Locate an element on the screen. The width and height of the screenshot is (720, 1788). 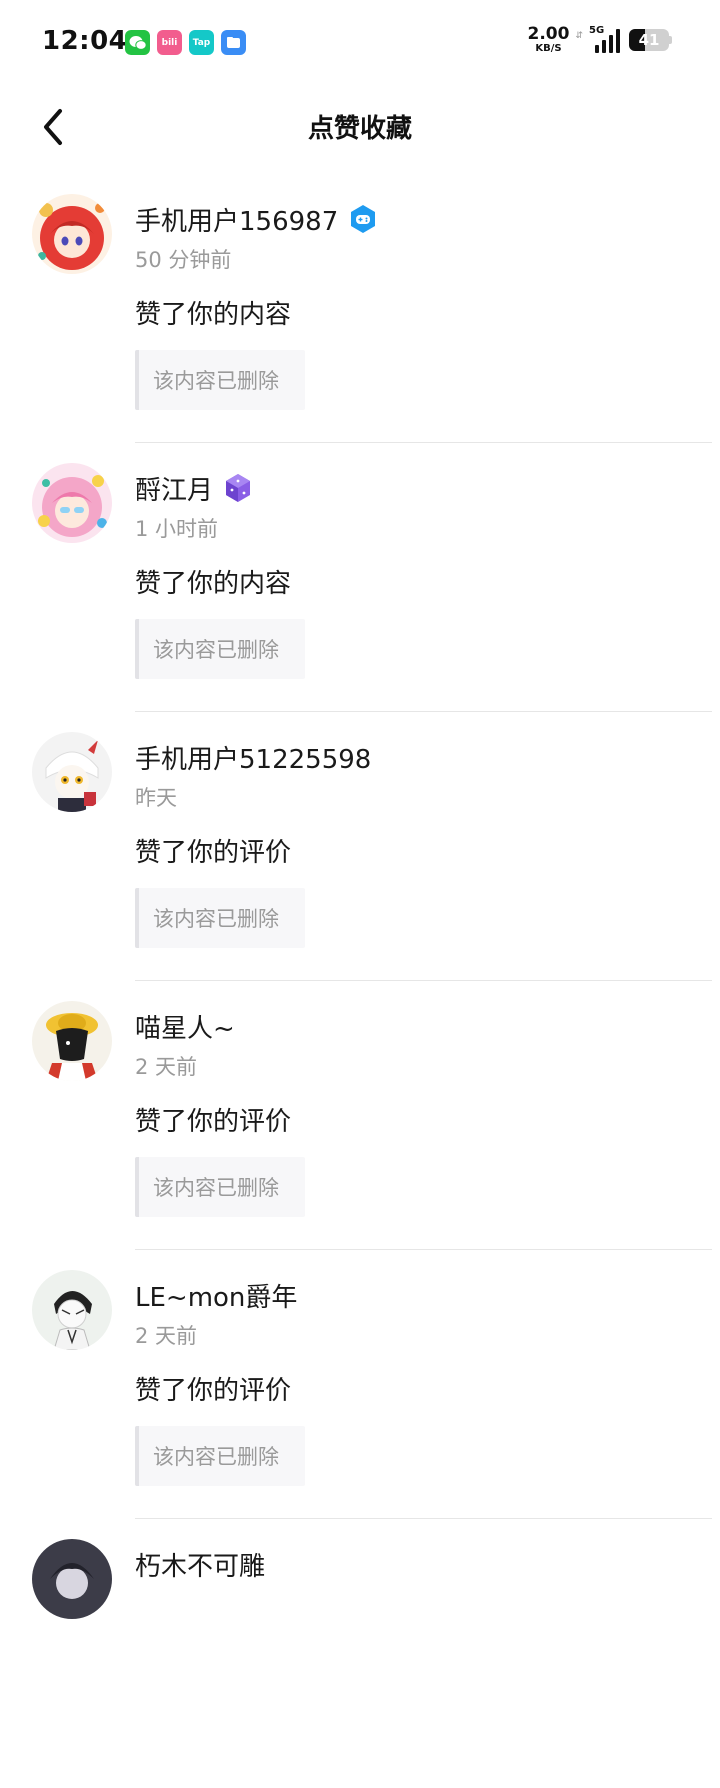
wechat-icon is located at coordinates (137, 42).